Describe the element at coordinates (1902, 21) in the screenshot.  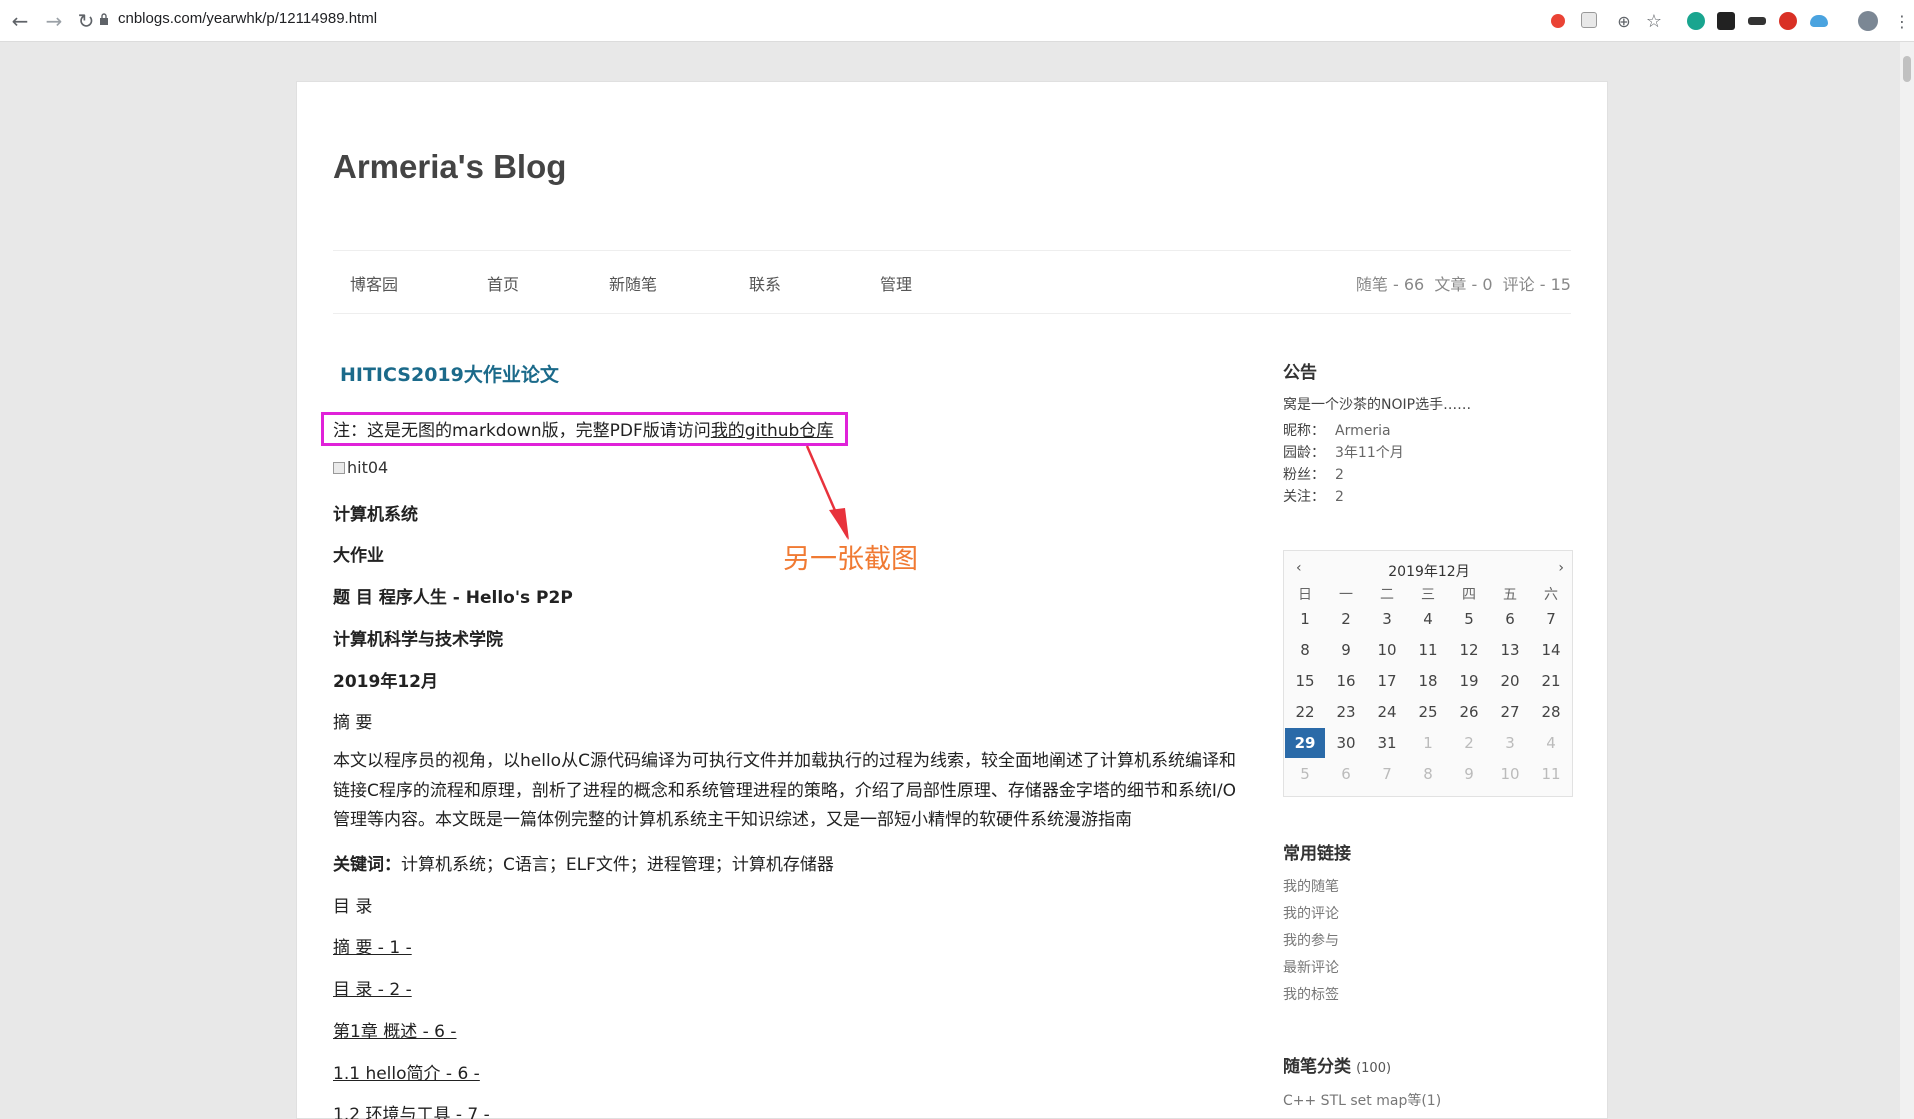
I see `menu-icon: ⋮` at that location.